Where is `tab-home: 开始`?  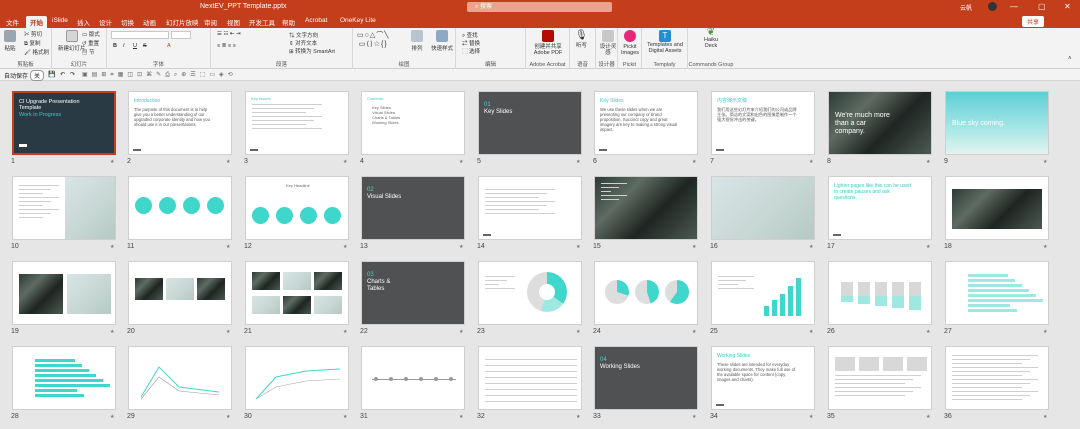 tab-home: 开始 is located at coordinates (36, 22).